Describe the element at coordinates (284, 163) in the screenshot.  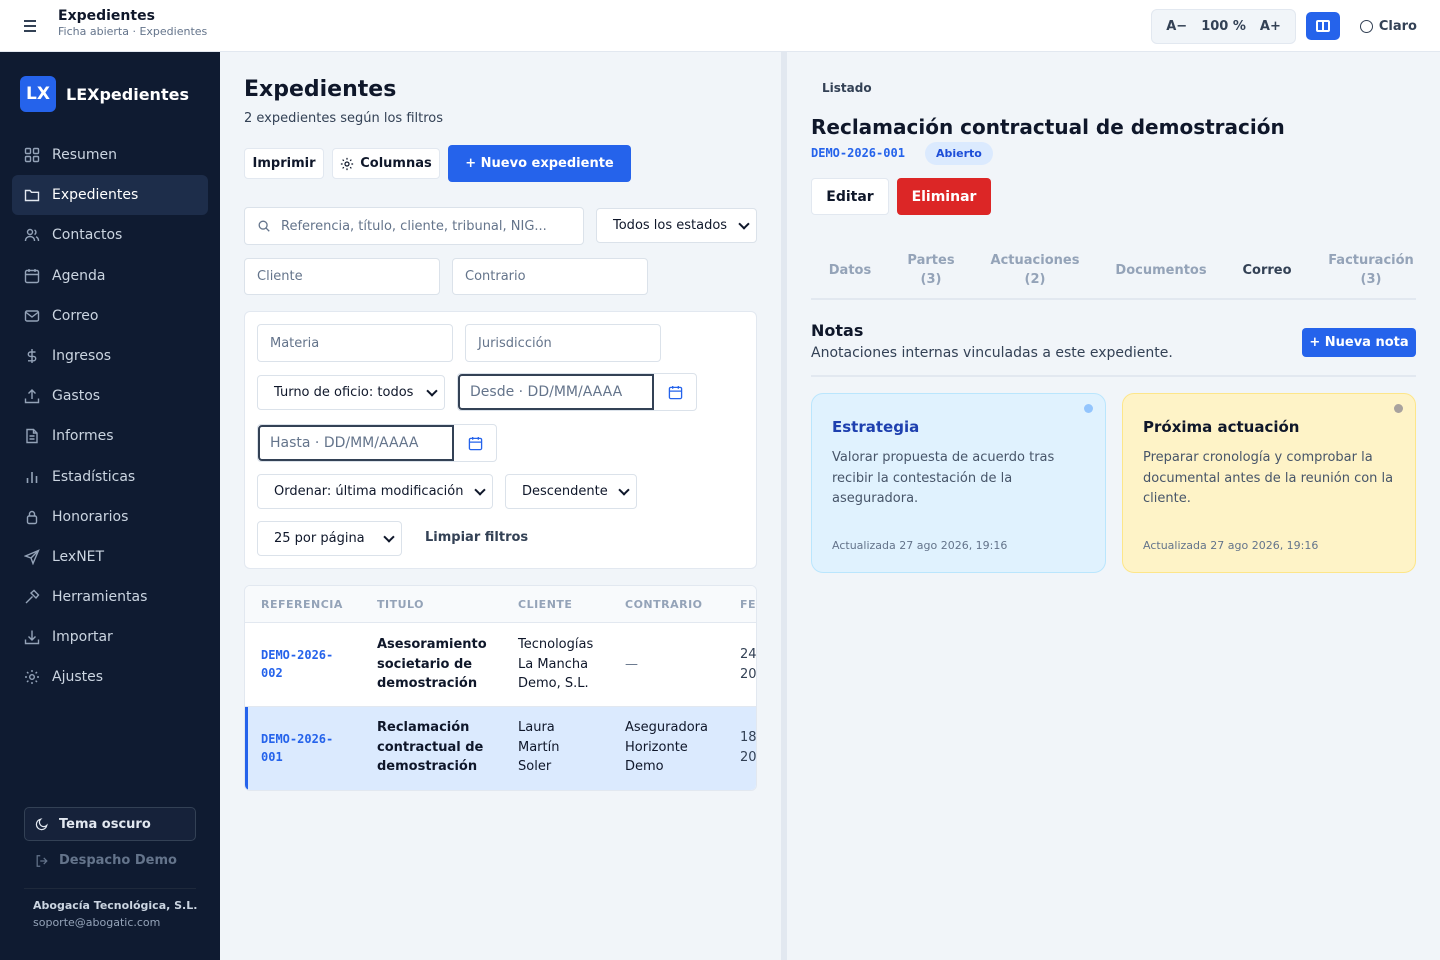
I see `print-button: Imprimir` at that location.